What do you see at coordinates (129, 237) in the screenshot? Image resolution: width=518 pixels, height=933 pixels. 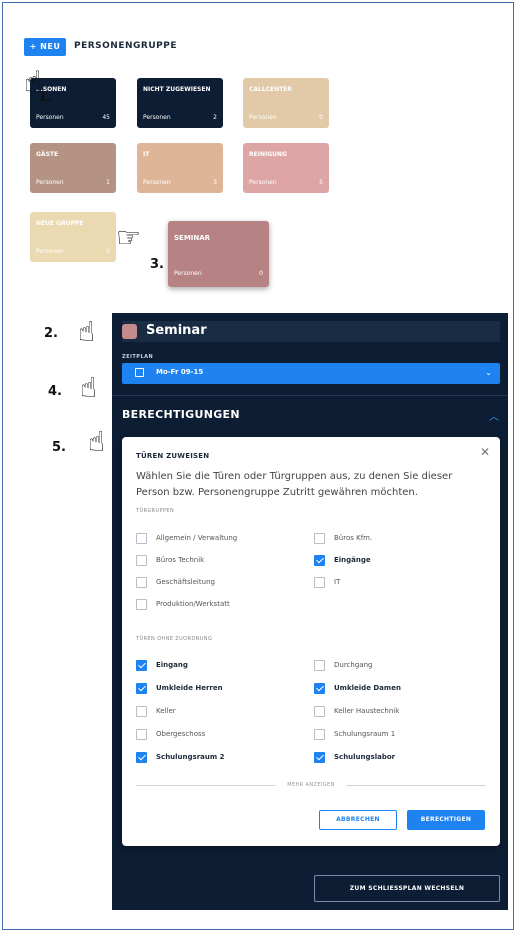 I see `pointing-hand-icon: ☞` at bounding box center [129, 237].